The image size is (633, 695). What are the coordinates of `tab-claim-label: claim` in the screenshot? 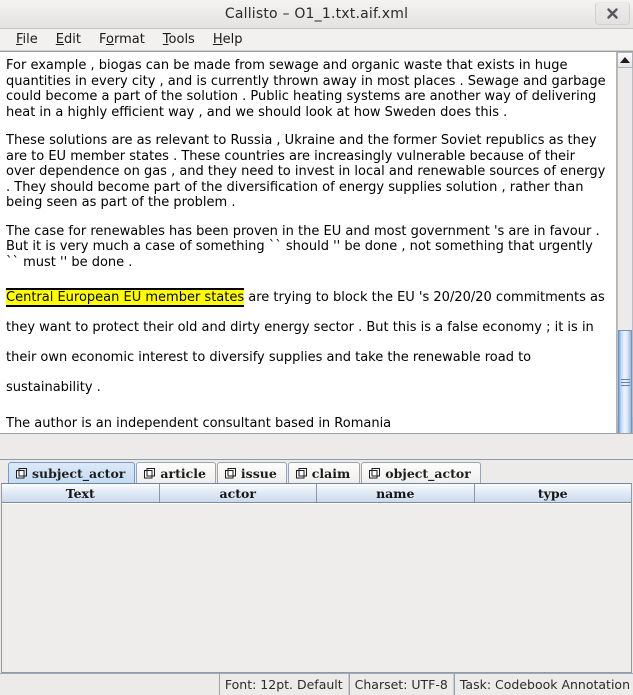 It's located at (331, 473).